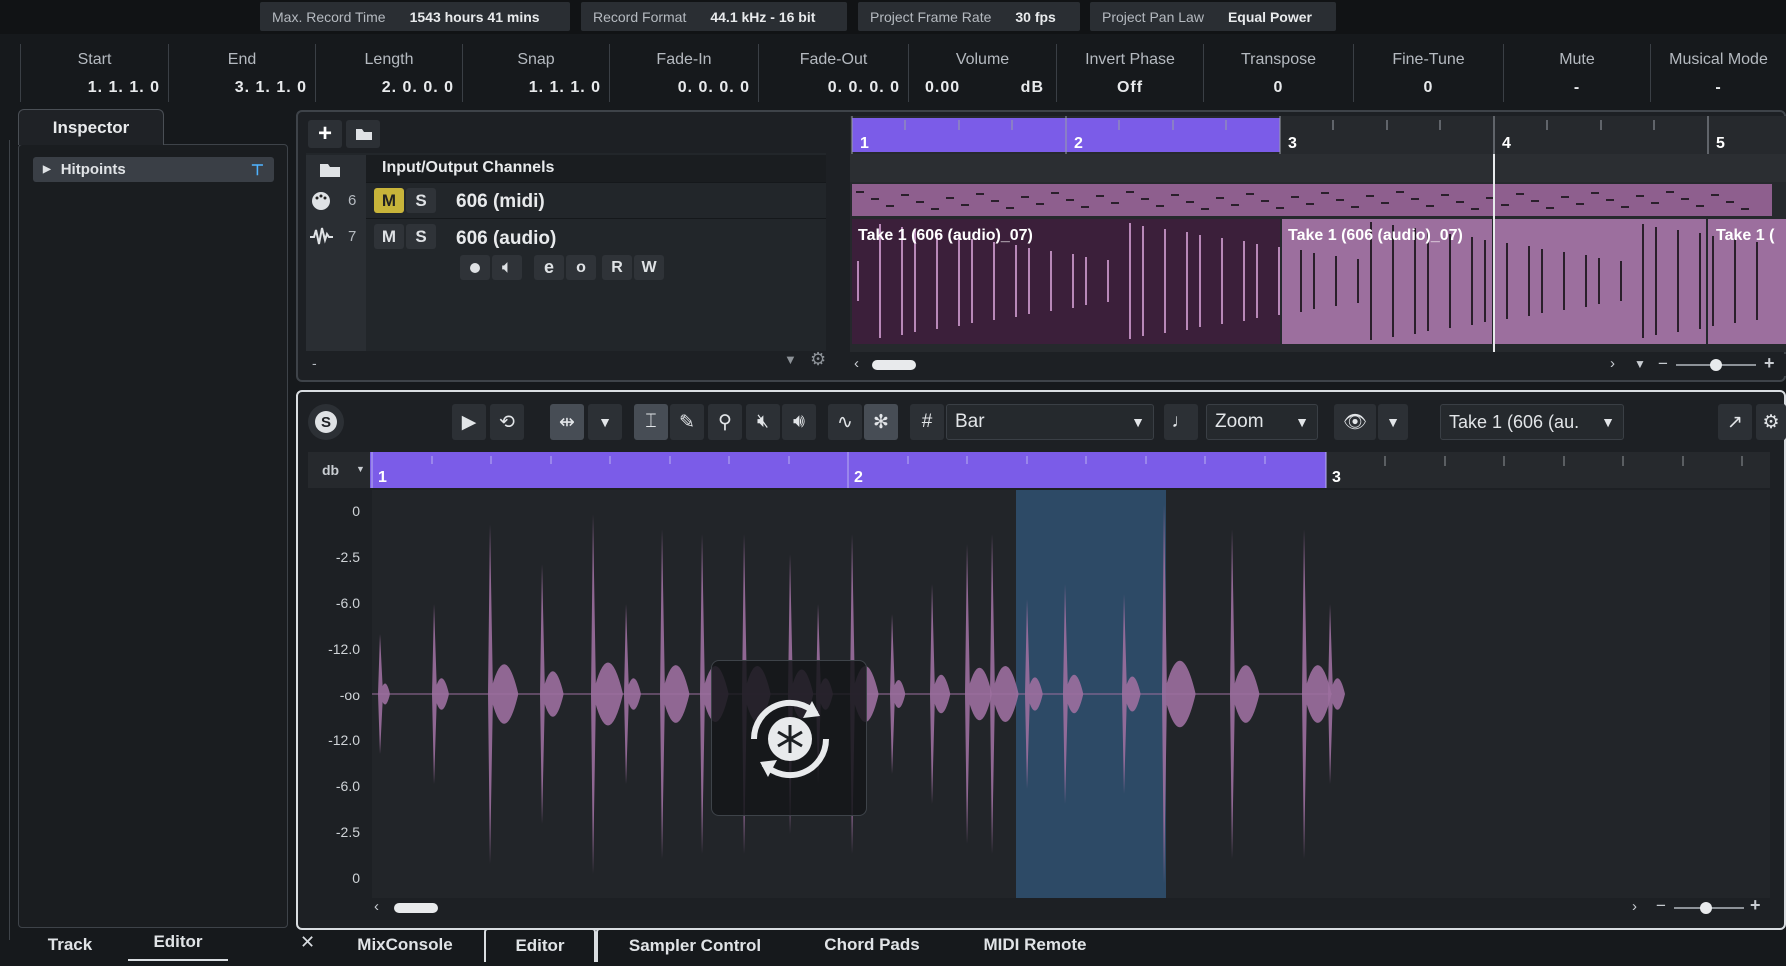 The image size is (1786, 966). Describe the element at coordinates (325, 134) in the screenshot. I see `add-track-button: +` at that location.